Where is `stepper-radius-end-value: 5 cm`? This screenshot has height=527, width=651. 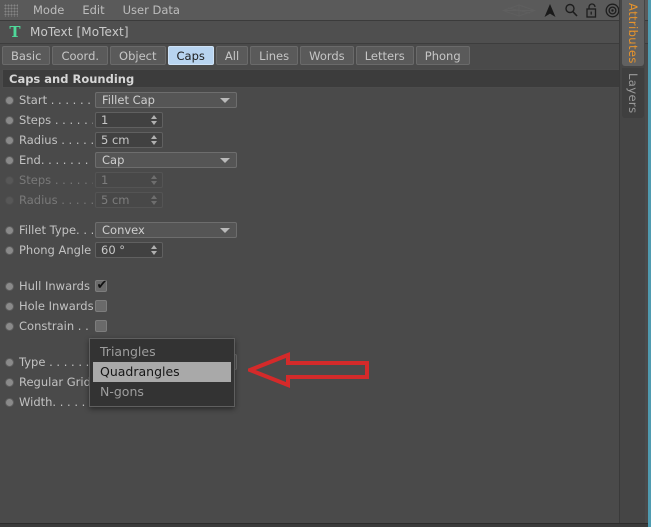
stepper-radius-end-value: 5 cm is located at coordinates (115, 200).